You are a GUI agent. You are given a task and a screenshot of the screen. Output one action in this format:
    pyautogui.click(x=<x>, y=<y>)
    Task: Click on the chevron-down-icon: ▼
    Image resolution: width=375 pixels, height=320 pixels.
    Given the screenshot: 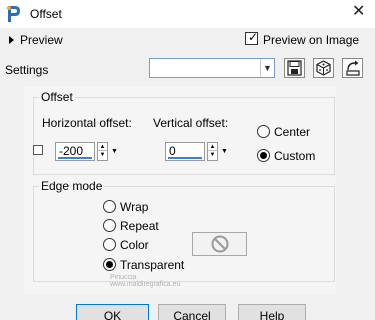 What is the action you would take?
    pyautogui.click(x=267, y=68)
    